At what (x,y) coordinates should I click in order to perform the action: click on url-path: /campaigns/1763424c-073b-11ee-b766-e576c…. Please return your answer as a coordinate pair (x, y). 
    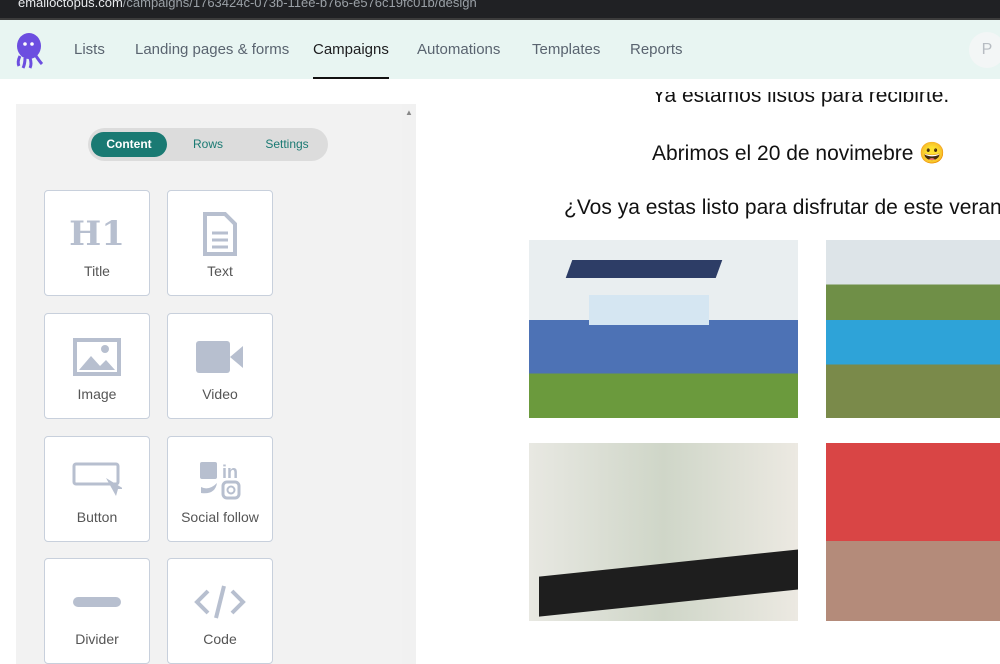
    Looking at the image, I should click on (299, 5).